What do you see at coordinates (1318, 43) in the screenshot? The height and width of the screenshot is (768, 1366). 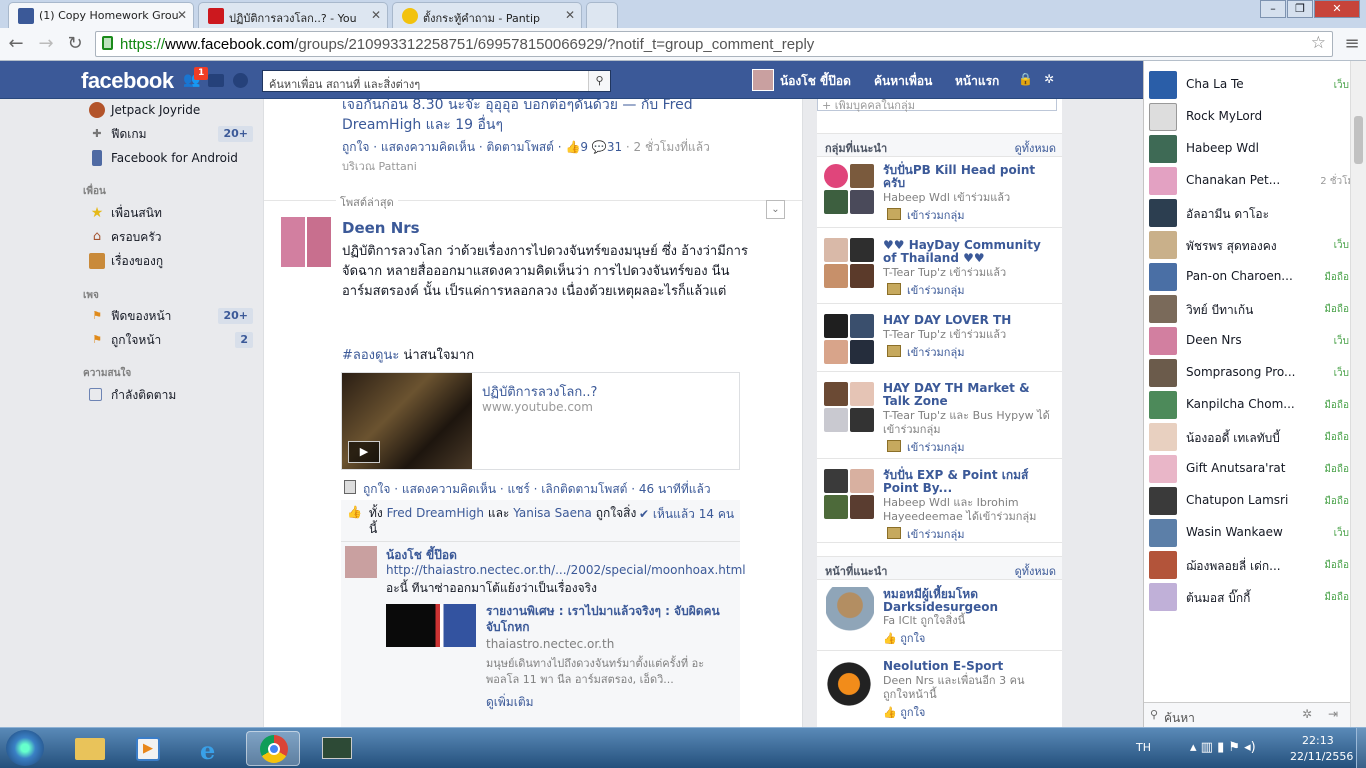 I see `bookmark-star-icon: ☆` at bounding box center [1318, 43].